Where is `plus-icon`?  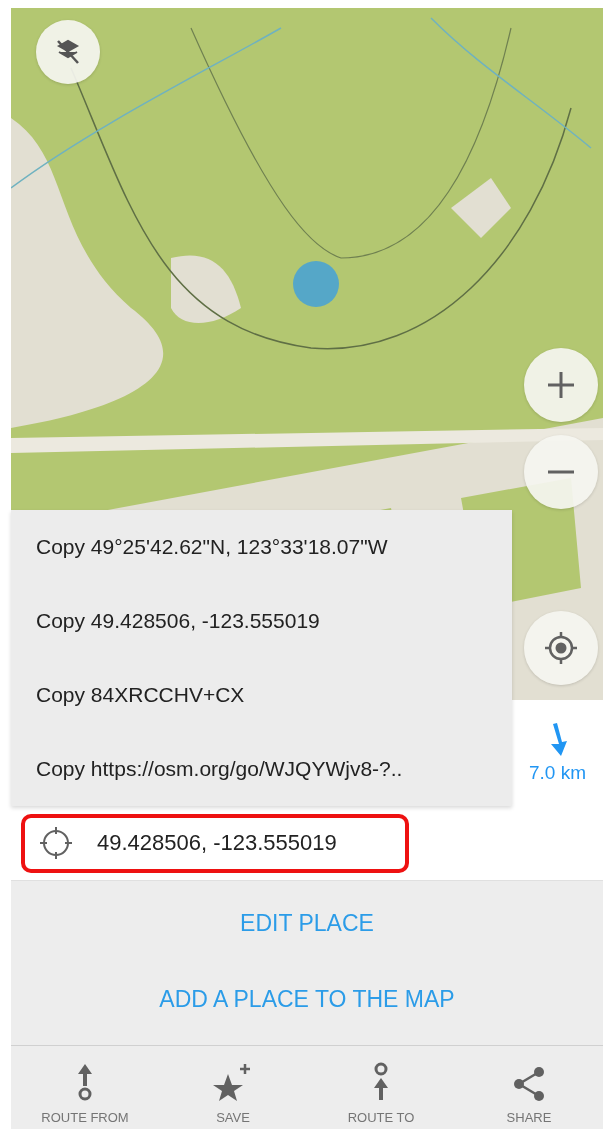 plus-icon is located at coordinates (561, 385).